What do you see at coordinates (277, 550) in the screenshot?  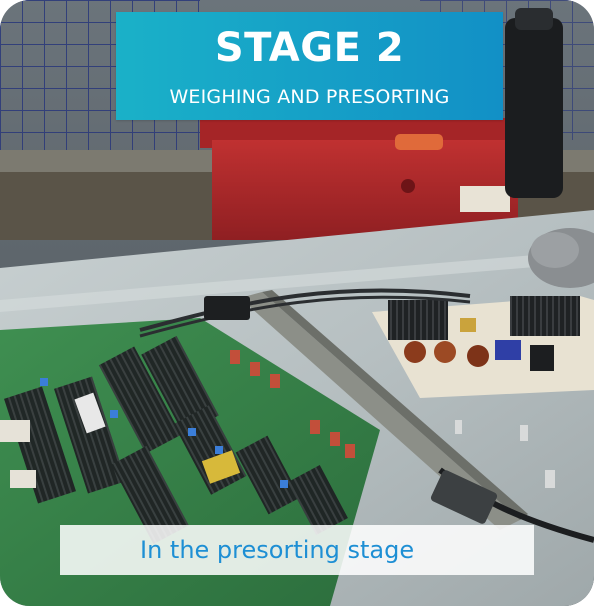 I see `caption-text: In the presorting stage` at bounding box center [277, 550].